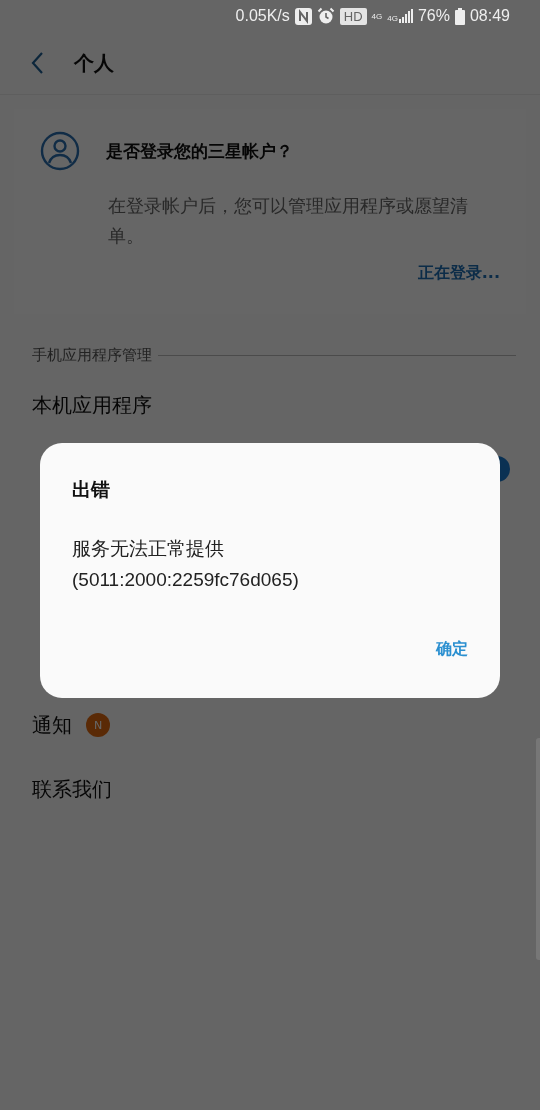 Image resolution: width=540 pixels, height=1110 pixels. Describe the element at coordinates (52, 725) in the screenshot. I see `menu-item: 通知` at that location.